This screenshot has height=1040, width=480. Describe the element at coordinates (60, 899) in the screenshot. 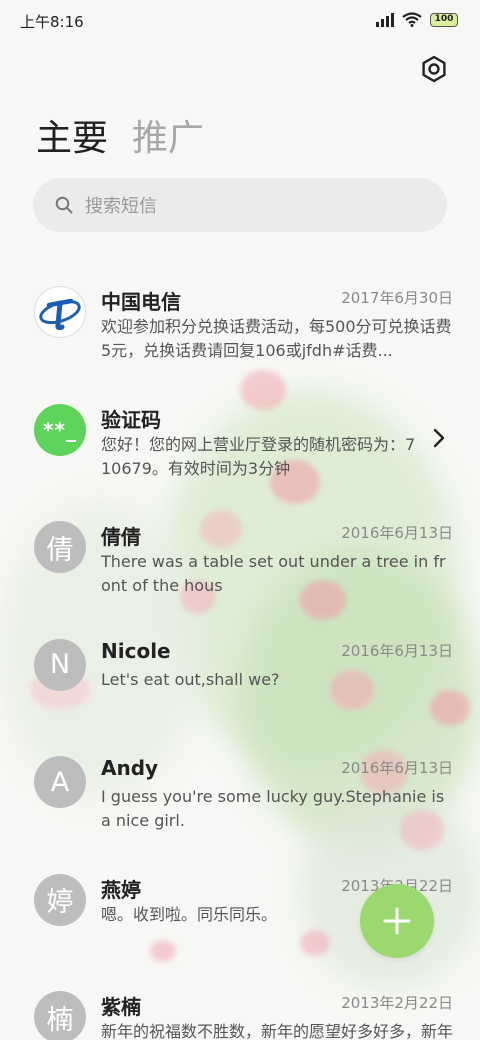

I see `avatar: 婷` at that location.